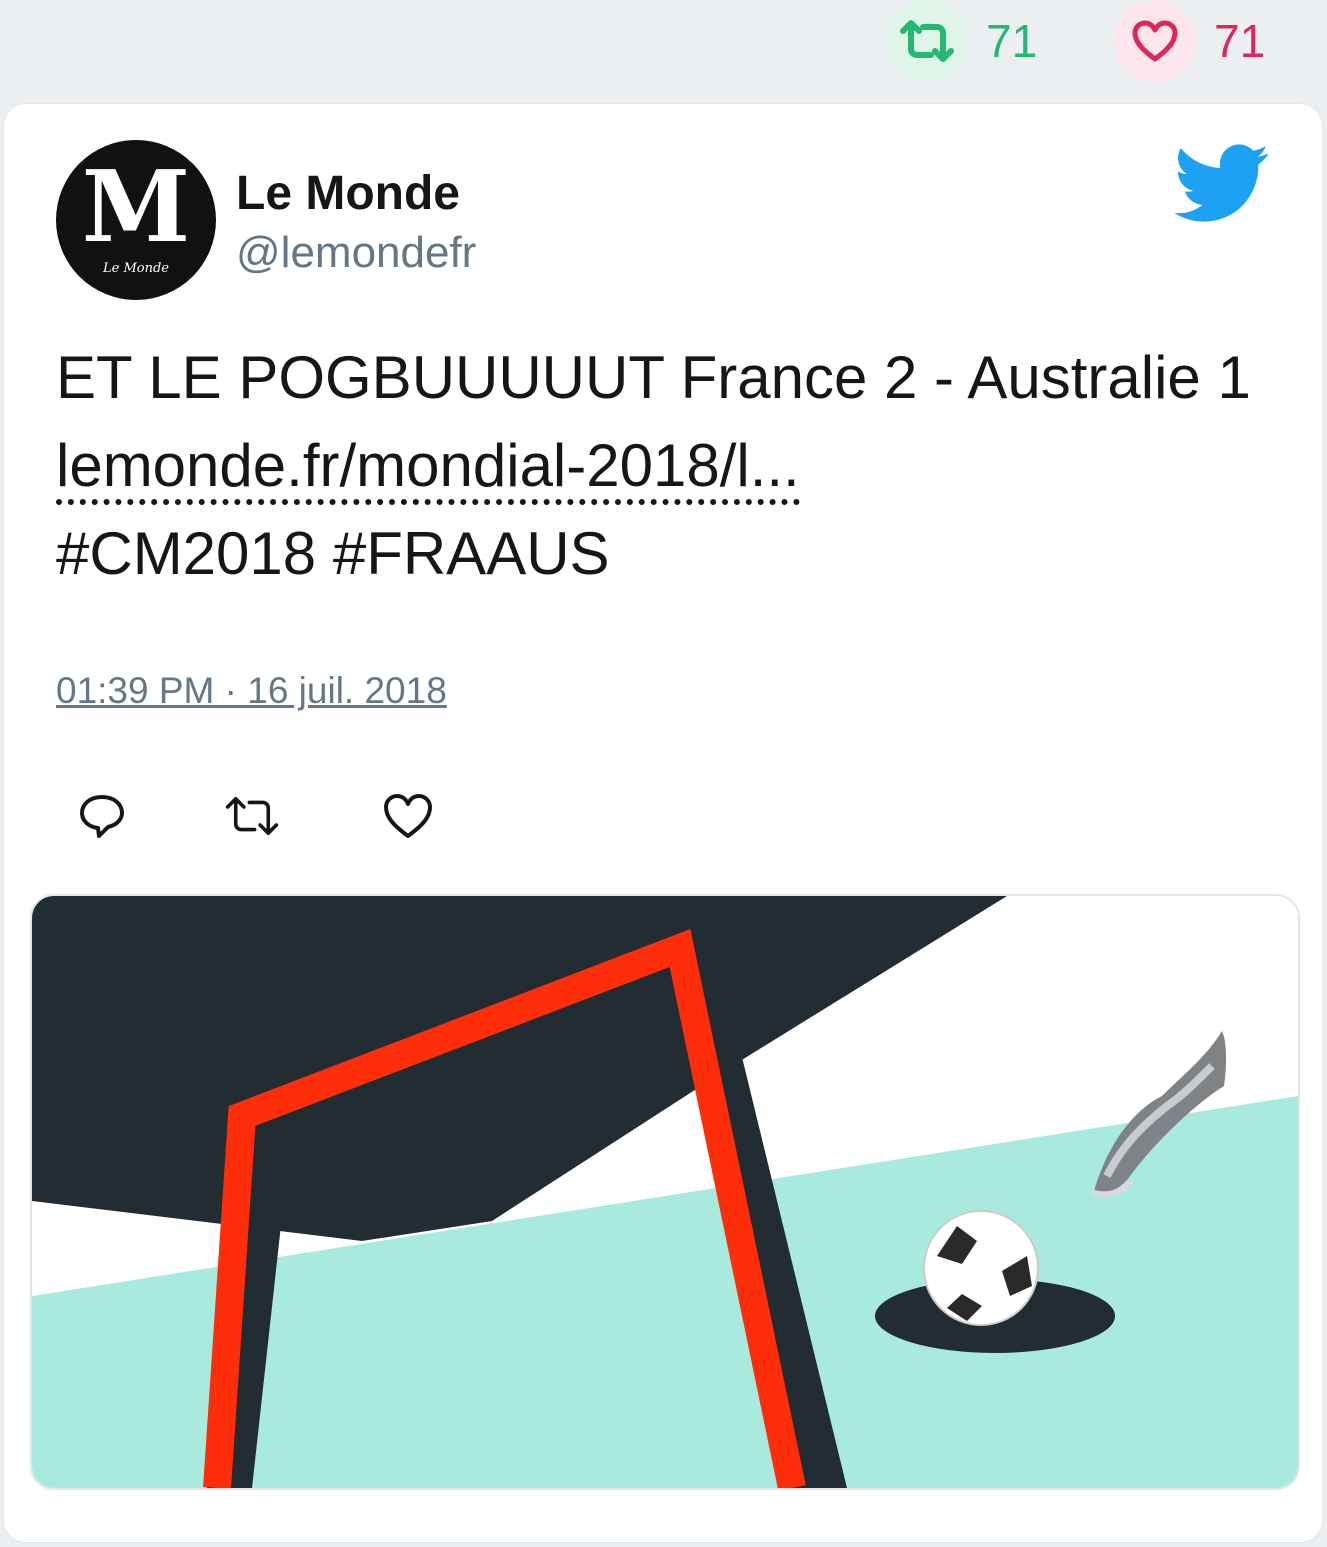 The width and height of the screenshot is (1327, 1547). Describe the element at coordinates (136, 207) in the screenshot. I see `le-monde-logo: M` at that location.